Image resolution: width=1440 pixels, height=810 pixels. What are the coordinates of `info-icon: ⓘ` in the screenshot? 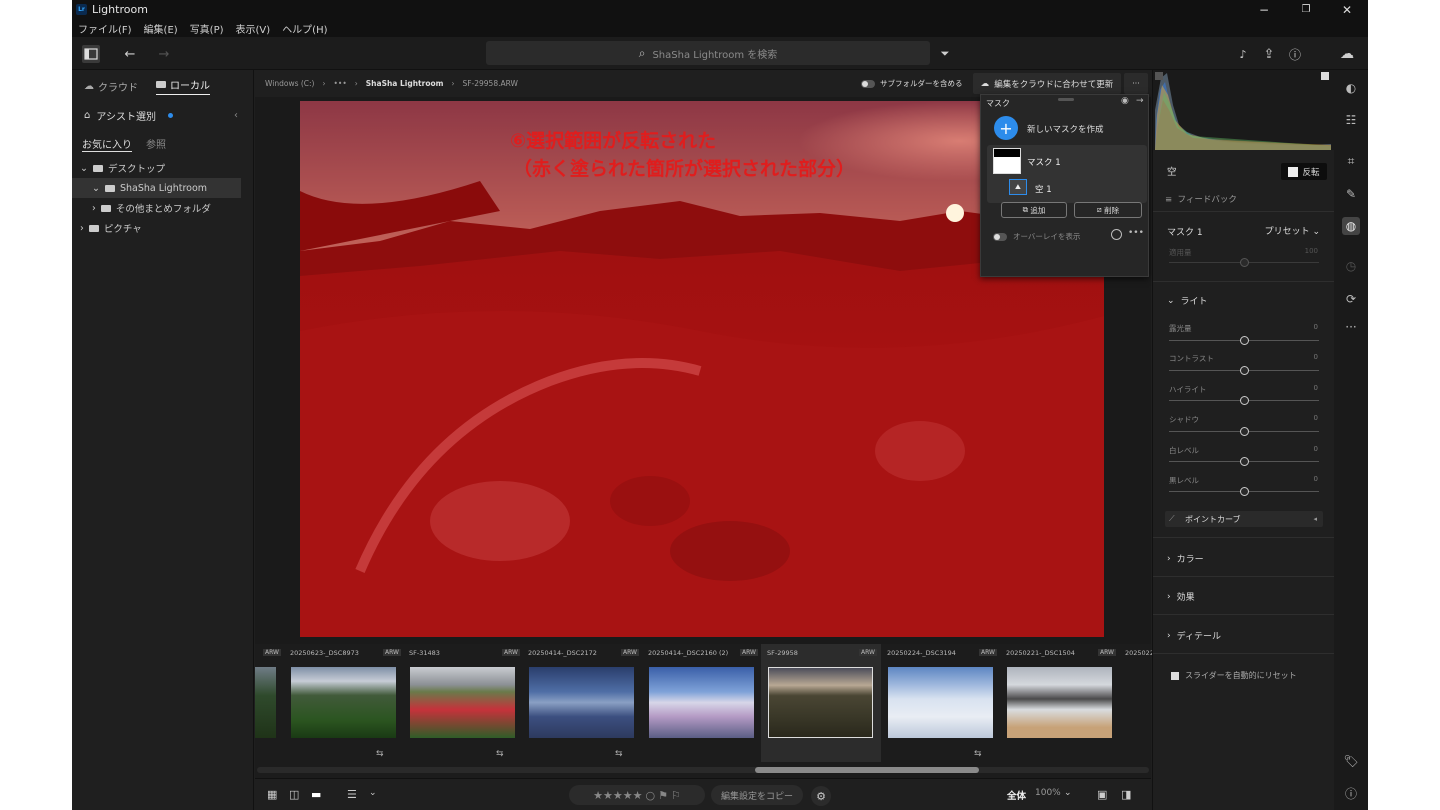 It's located at (1351, 793).